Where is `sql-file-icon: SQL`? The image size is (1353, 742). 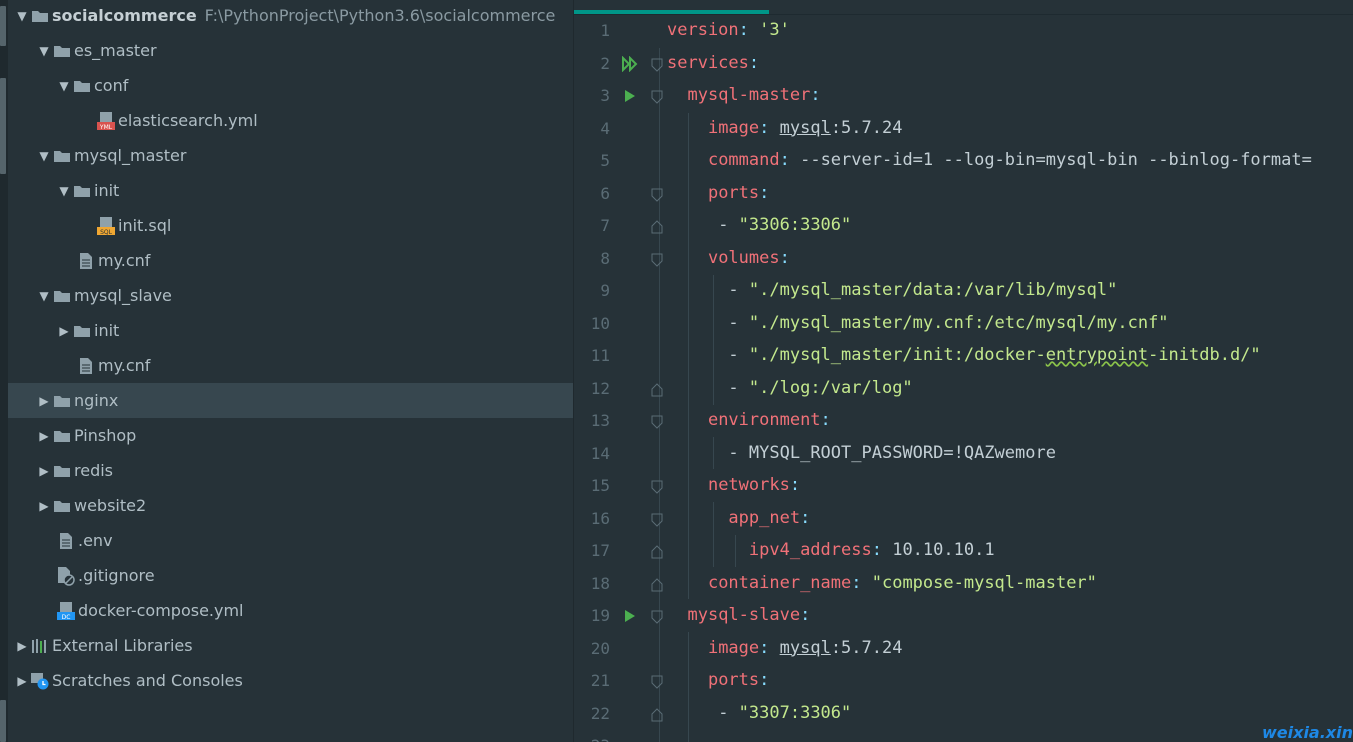
sql-file-icon: SQL is located at coordinates (106, 226).